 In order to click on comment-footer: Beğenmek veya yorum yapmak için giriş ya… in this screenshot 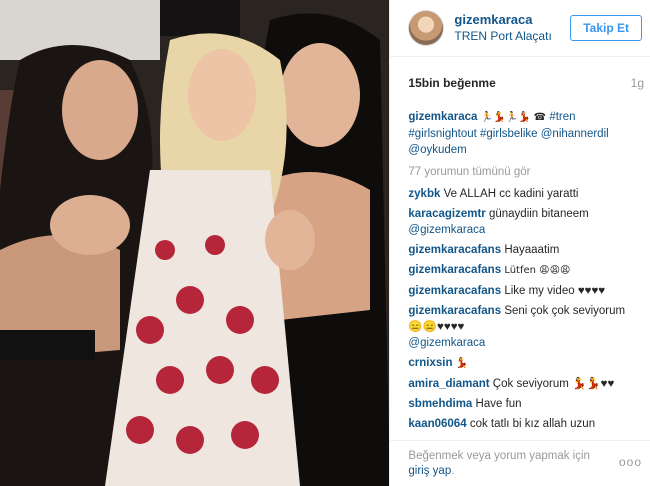, I will do `click(520, 463)`.